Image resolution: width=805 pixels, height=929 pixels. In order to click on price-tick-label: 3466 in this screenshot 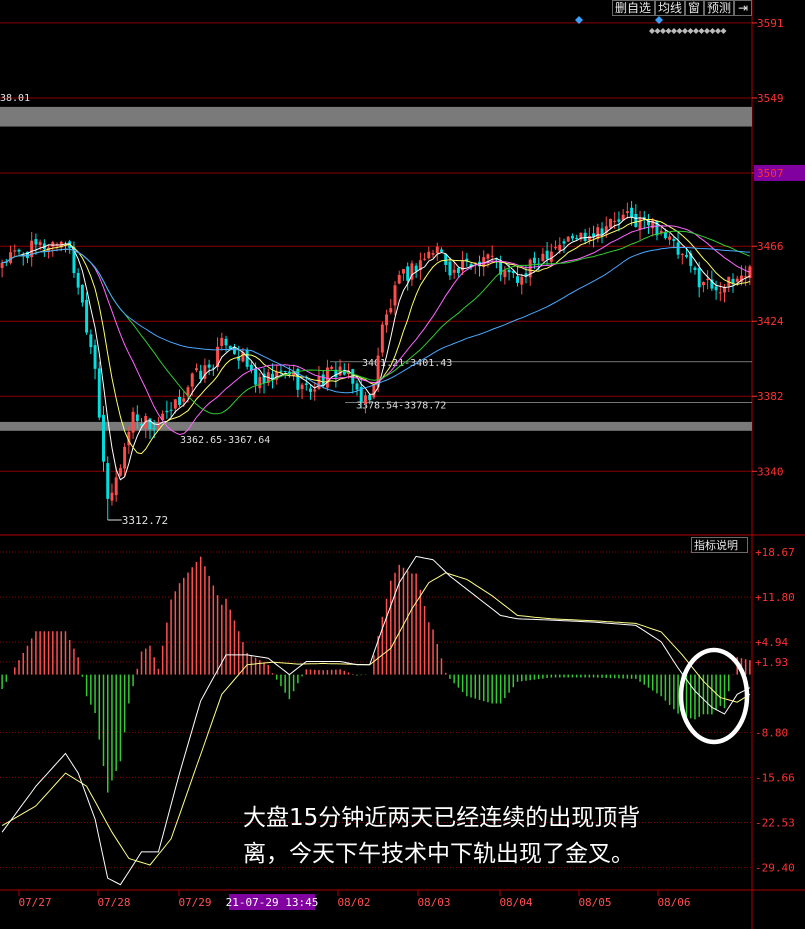, I will do `click(770, 246)`.